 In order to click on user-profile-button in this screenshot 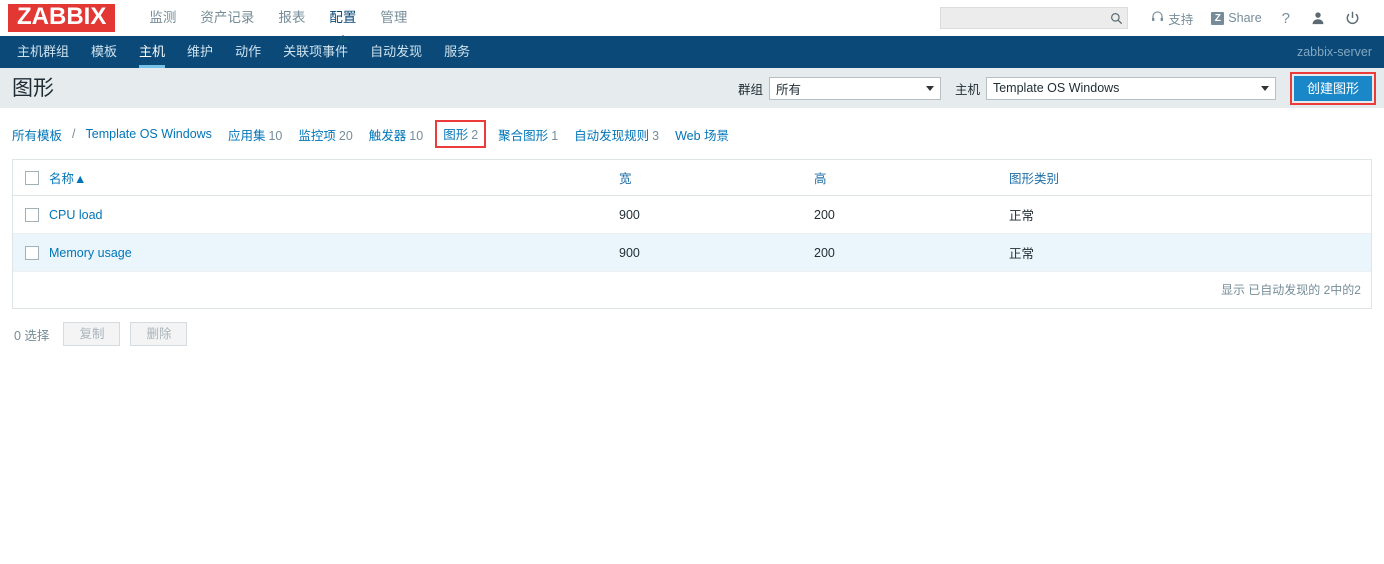, I will do `click(1318, 18)`.